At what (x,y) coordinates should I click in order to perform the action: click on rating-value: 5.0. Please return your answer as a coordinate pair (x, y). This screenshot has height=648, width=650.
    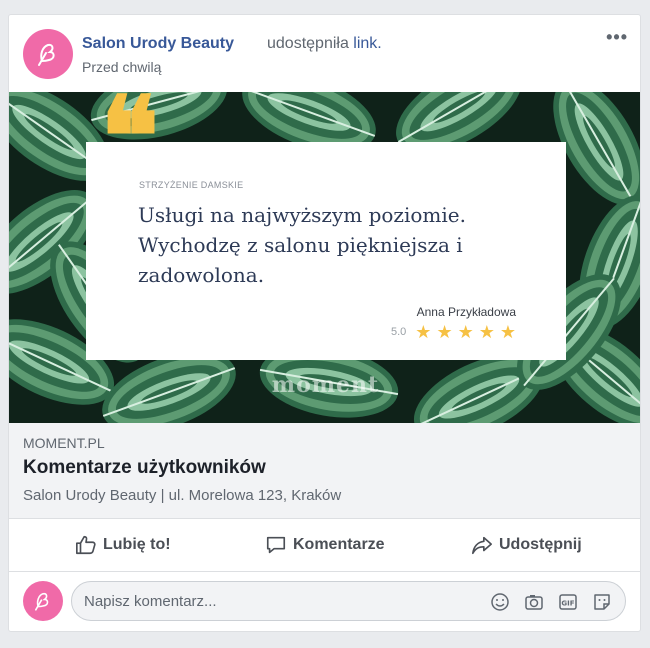
    Looking at the image, I should click on (399, 332).